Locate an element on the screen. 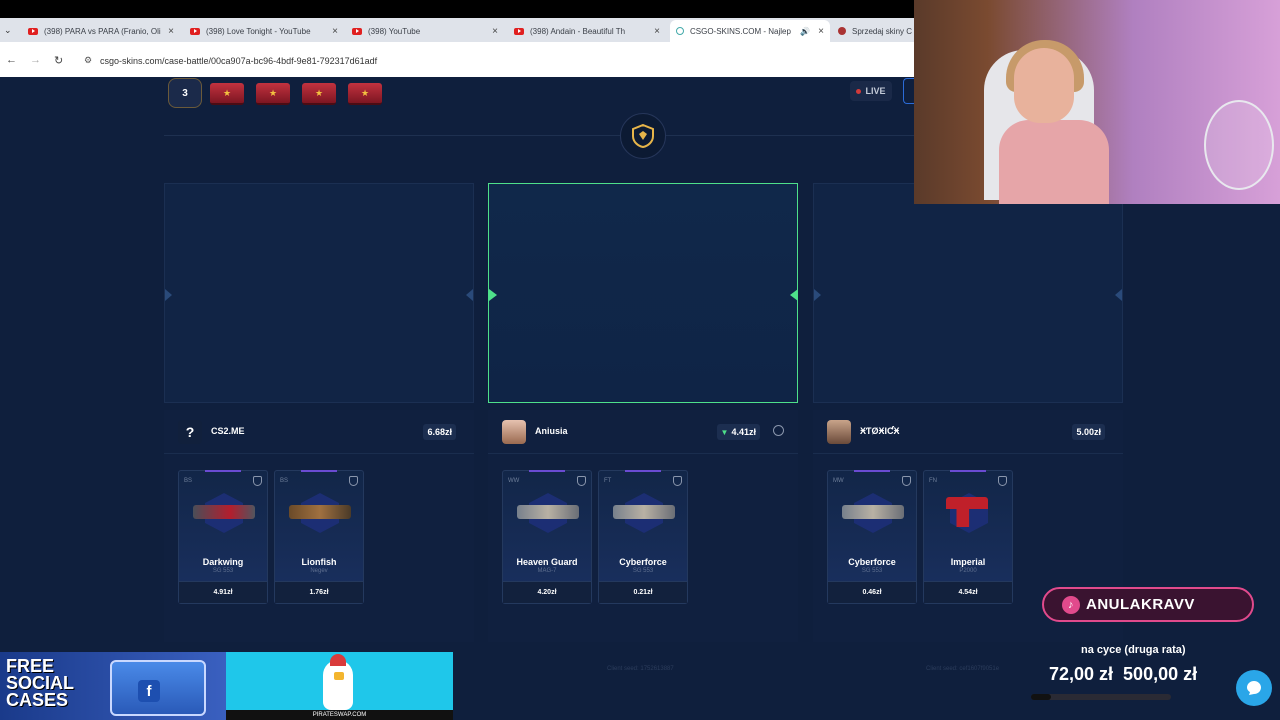 The width and height of the screenshot is (1280, 720). player-header: ӾƬØӾƖƇӾ 5.00zł is located at coordinates (968, 432).